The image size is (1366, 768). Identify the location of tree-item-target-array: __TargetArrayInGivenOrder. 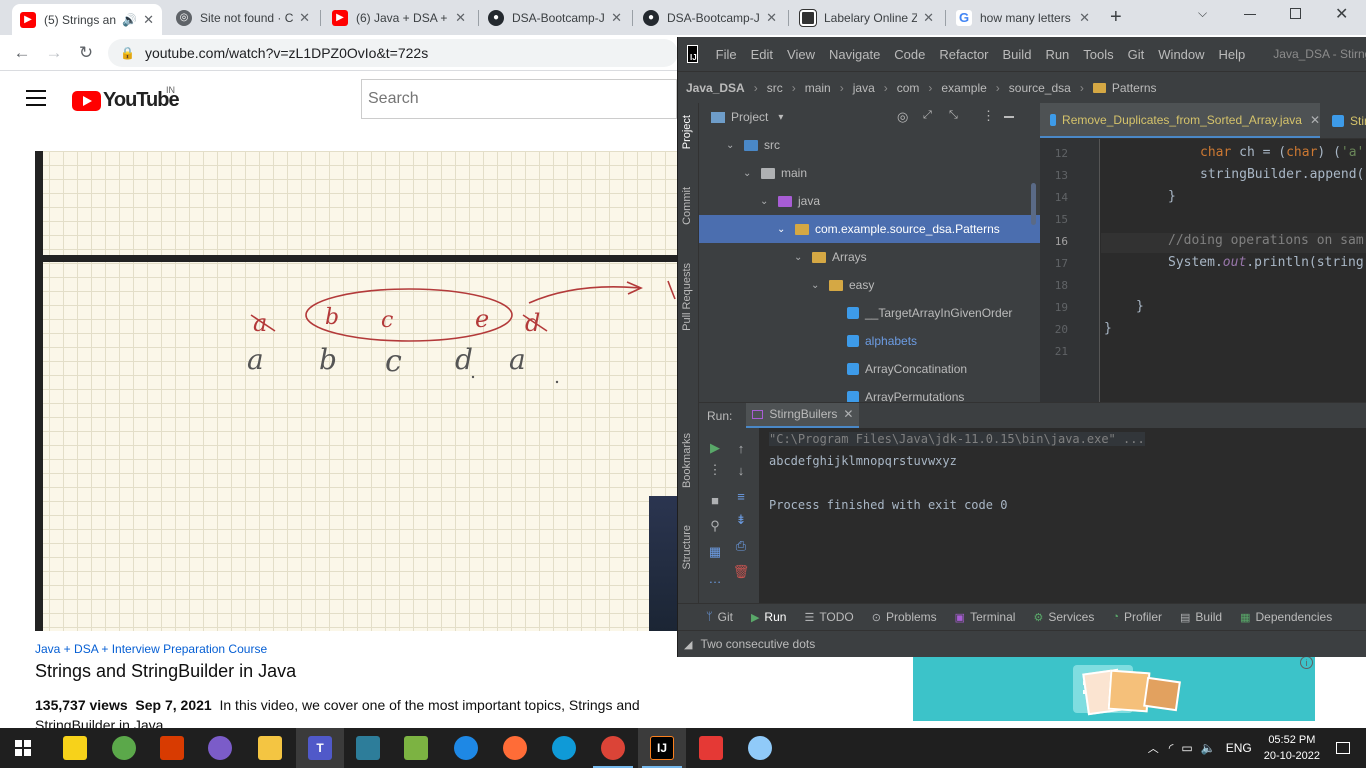
(869, 313).